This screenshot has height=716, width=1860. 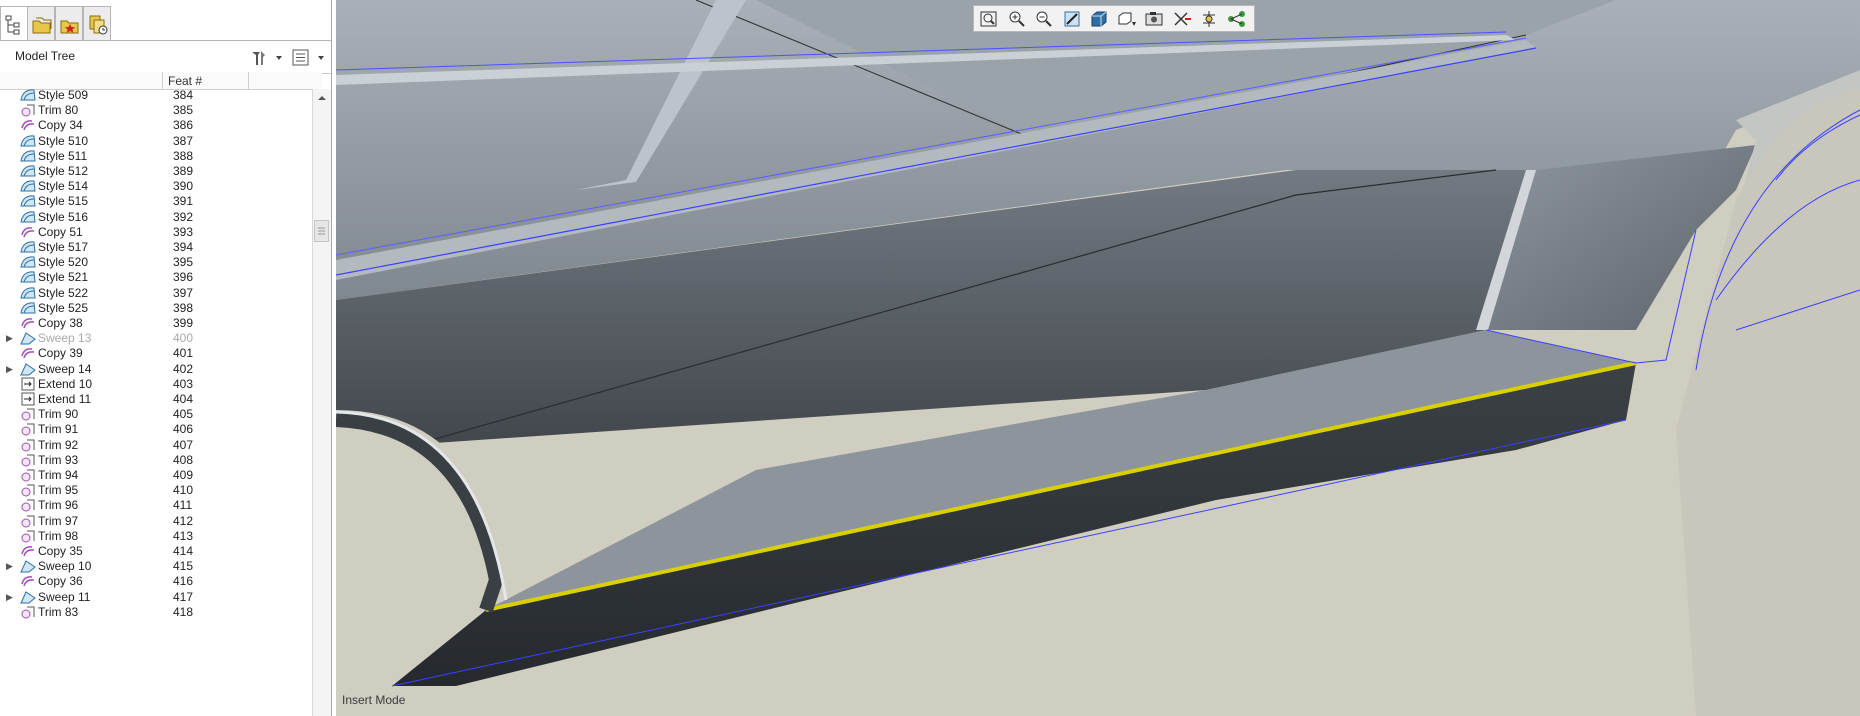 What do you see at coordinates (155, 612) in the screenshot?
I see `tree-row: Trim 83 418` at bounding box center [155, 612].